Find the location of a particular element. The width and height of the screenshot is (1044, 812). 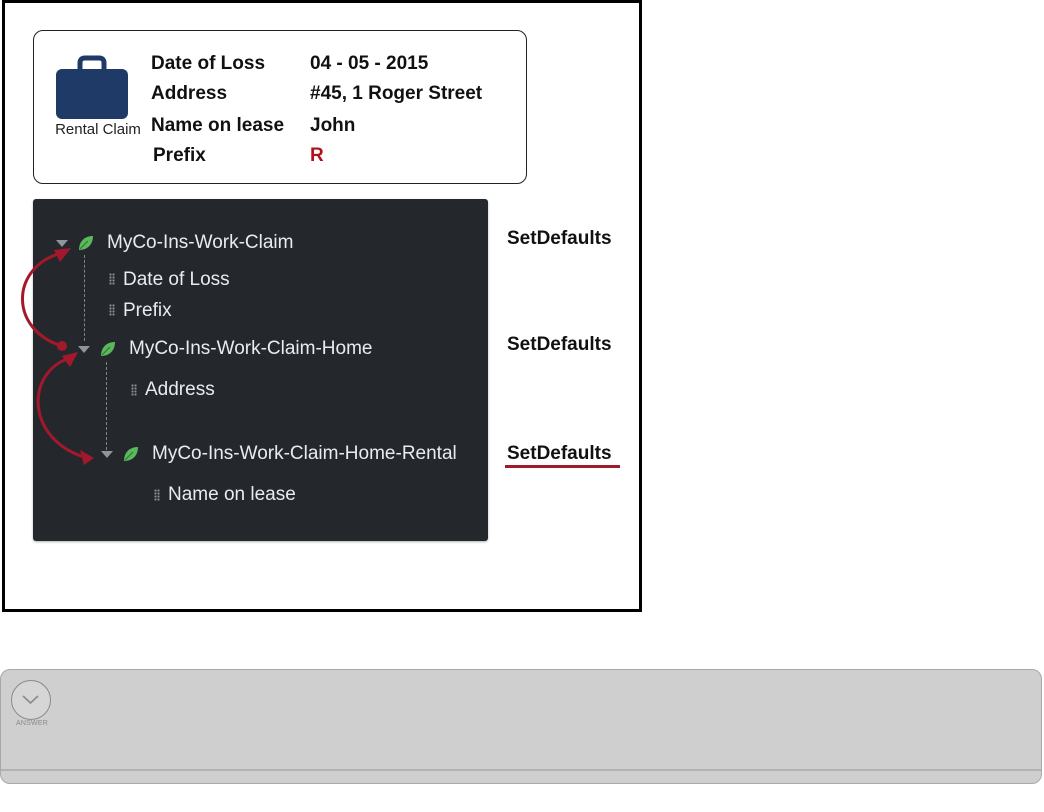

claim-type-label: Rental Claim is located at coordinates (98, 129).